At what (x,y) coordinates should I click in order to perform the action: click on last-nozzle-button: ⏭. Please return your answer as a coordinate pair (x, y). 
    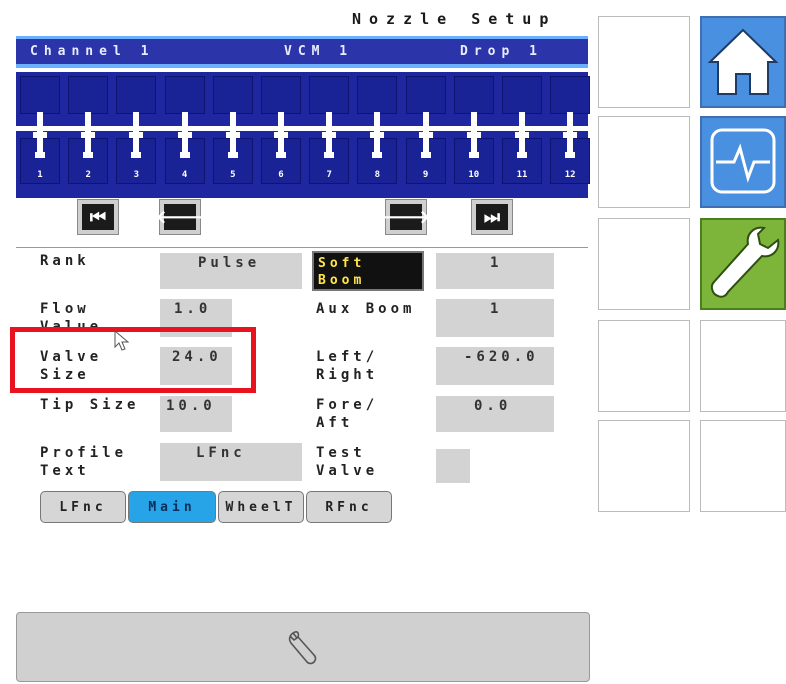
    Looking at the image, I should click on (492, 217).